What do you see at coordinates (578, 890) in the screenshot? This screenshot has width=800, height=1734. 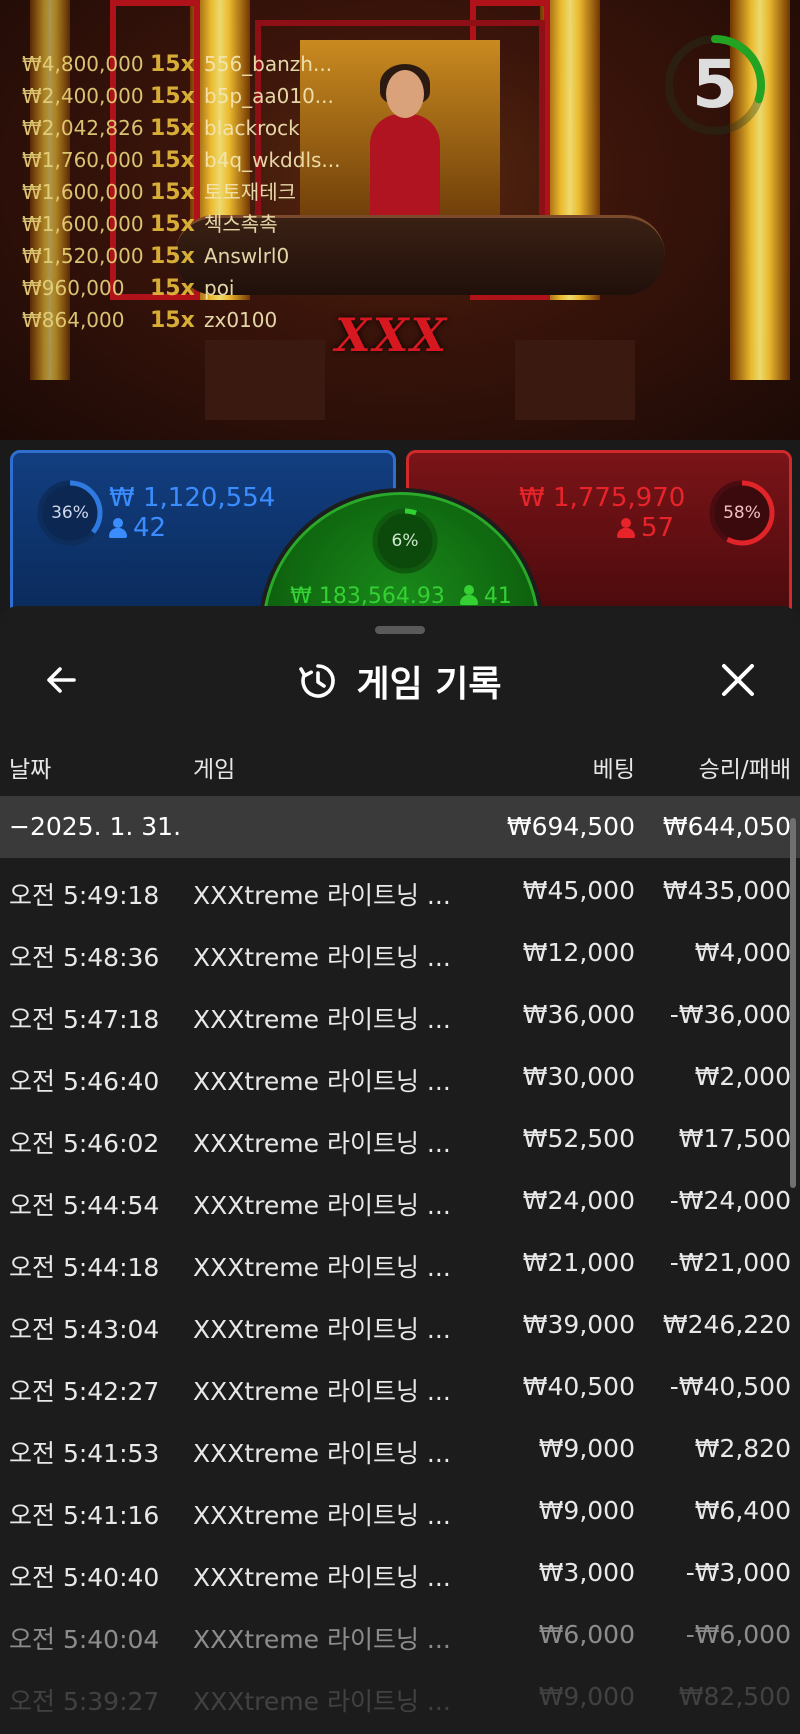 I see `row-bet: ₩45,000` at bounding box center [578, 890].